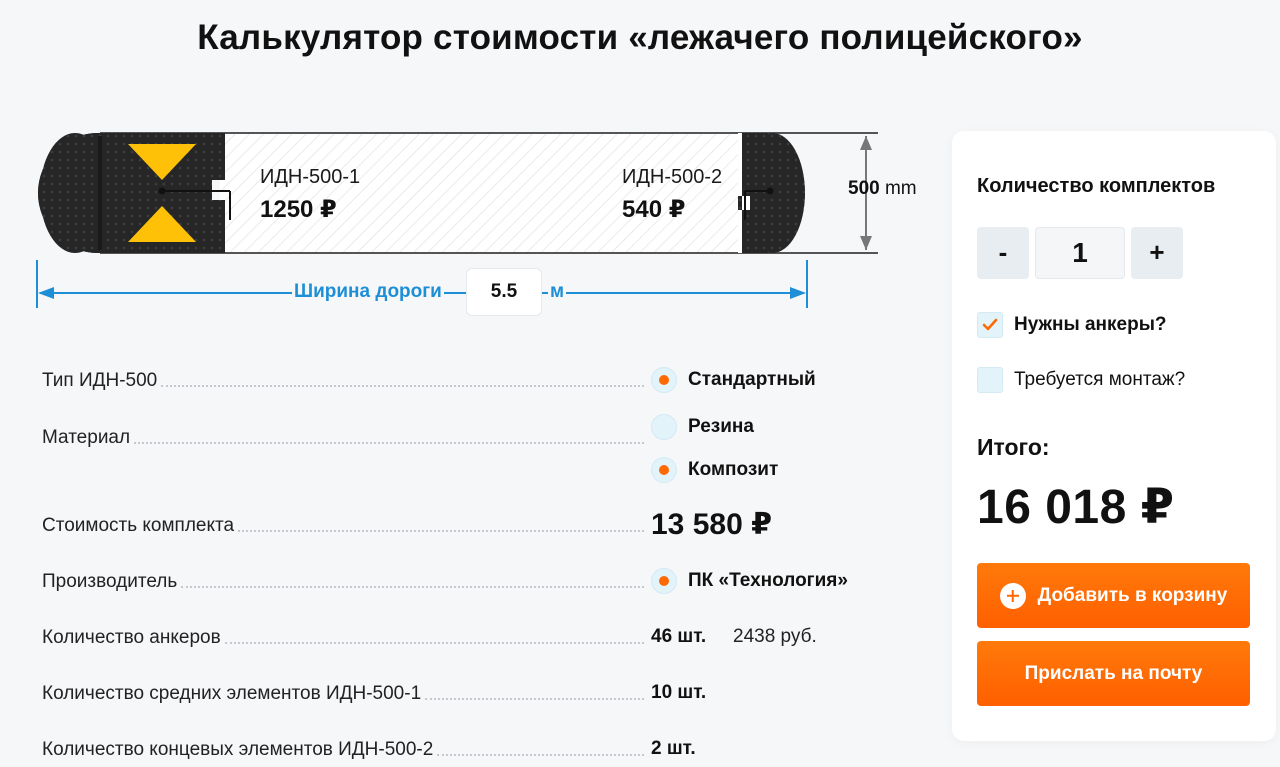 This screenshot has height=767, width=1280. Describe the element at coordinates (368, 292) in the screenshot. I see `road-width-label: Ширина дороги` at that location.